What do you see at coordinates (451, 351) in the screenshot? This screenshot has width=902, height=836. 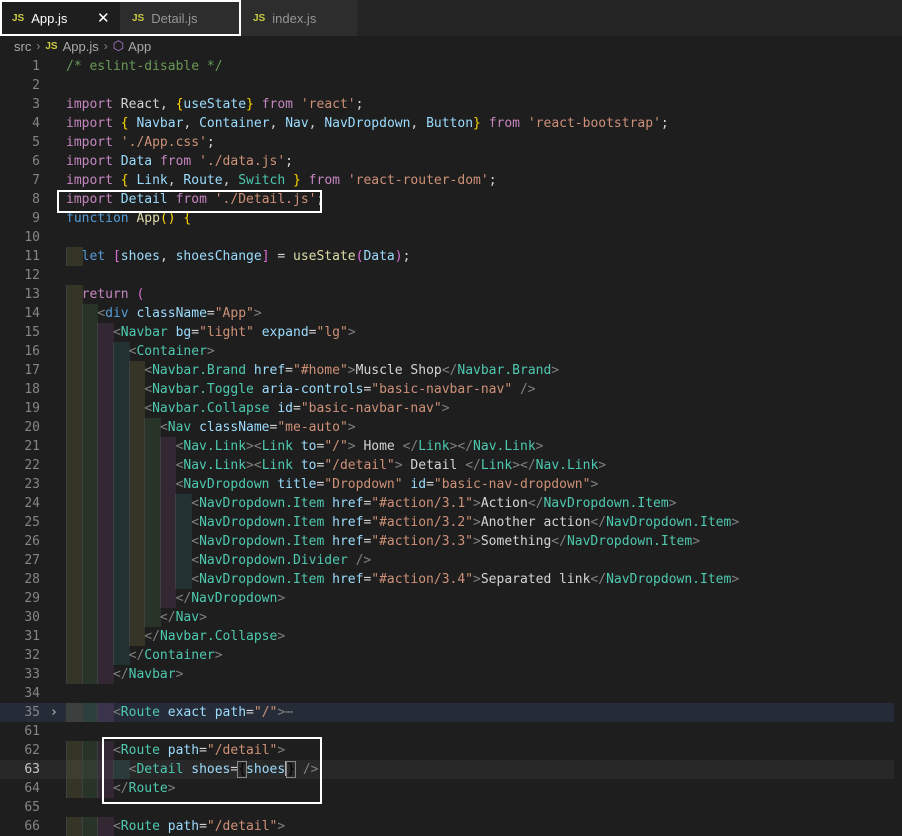 I see `code-line: 16 <Container>` at bounding box center [451, 351].